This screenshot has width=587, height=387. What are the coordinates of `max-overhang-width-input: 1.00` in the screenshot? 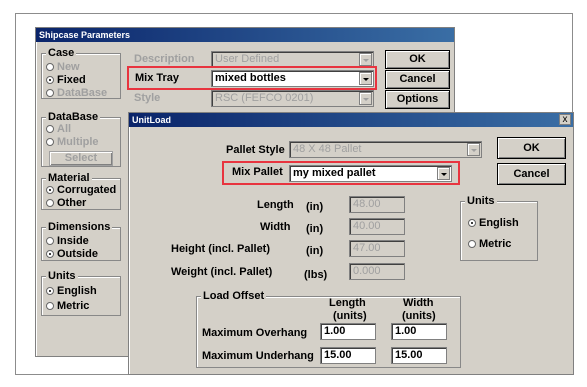 It's located at (419, 331).